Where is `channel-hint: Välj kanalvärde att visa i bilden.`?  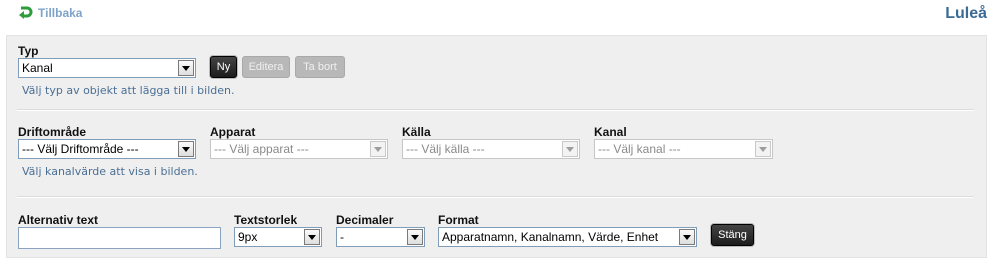
channel-hint: Välj kanalvärde att visa i bilden. is located at coordinates (110, 171).